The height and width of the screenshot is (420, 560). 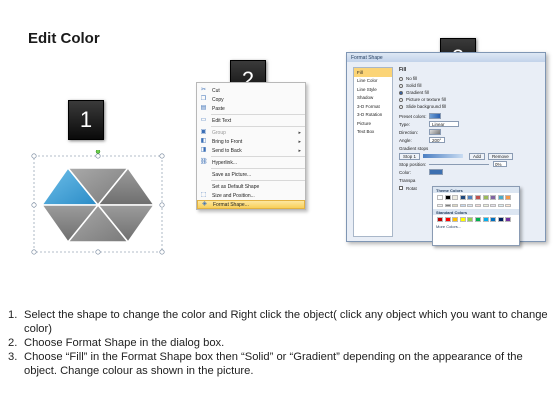 I want to click on hyperlink-icon: ⛓, so click(x=204, y=162).